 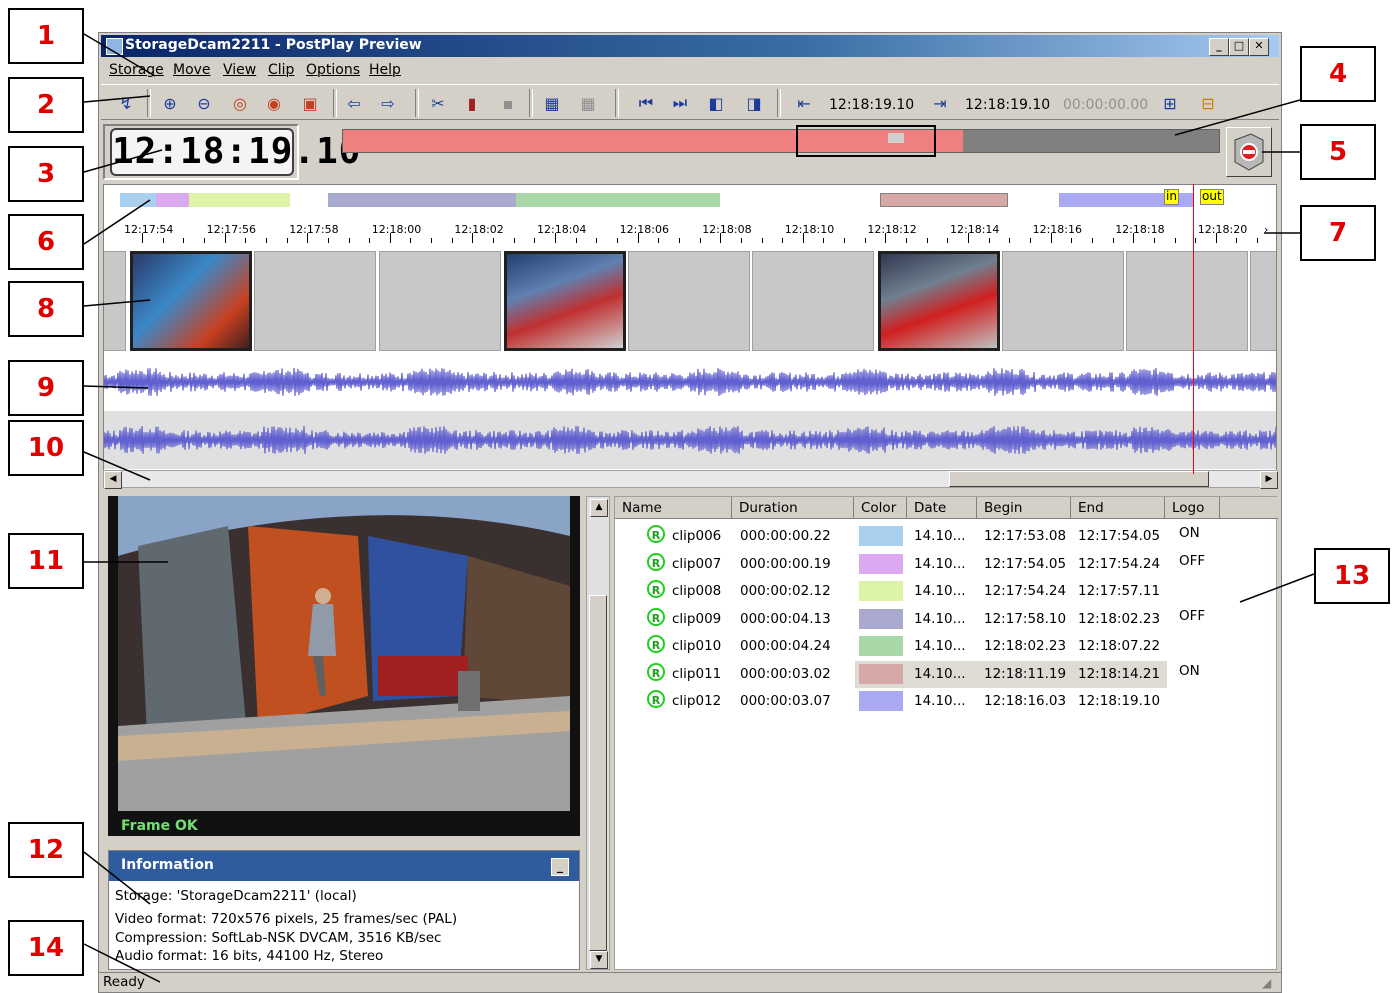 I want to click on clip-disabled-icon: ▪, so click(x=508, y=103).